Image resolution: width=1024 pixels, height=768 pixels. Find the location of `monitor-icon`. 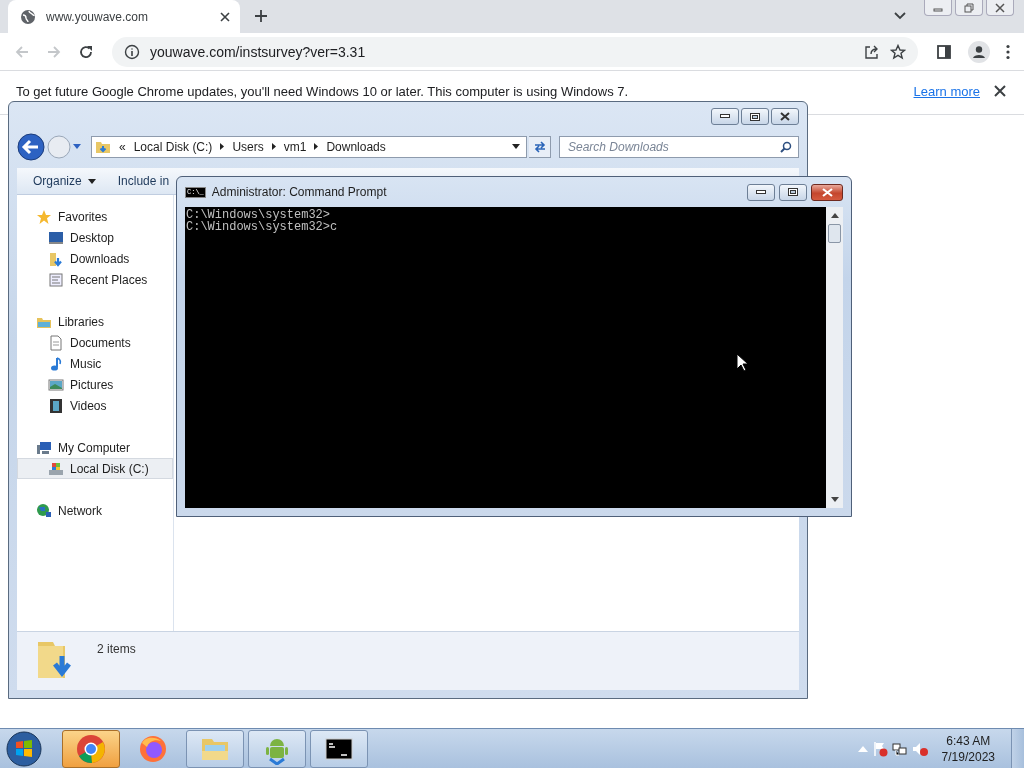

monitor-icon is located at coordinates (56, 237).